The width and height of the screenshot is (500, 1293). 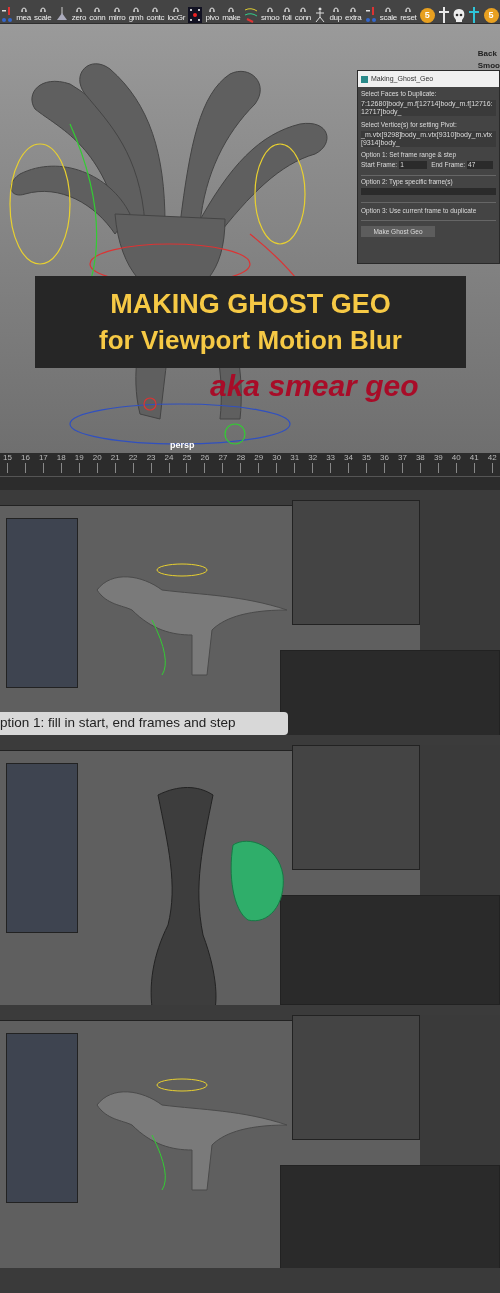 What do you see at coordinates (79, 13) in the screenshot?
I see `shelf-tool-button: zero` at bounding box center [79, 13].